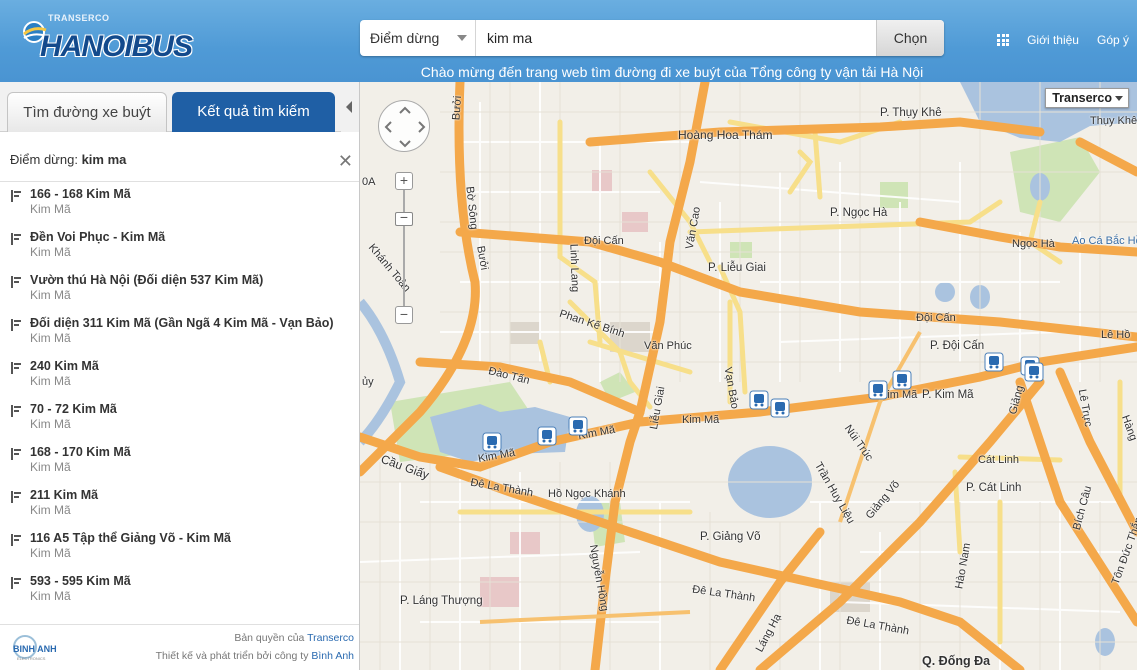 This screenshot has height=670, width=1137. I want to click on map-label-p-doi-can: P. Đội Cấn, so click(957, 346).